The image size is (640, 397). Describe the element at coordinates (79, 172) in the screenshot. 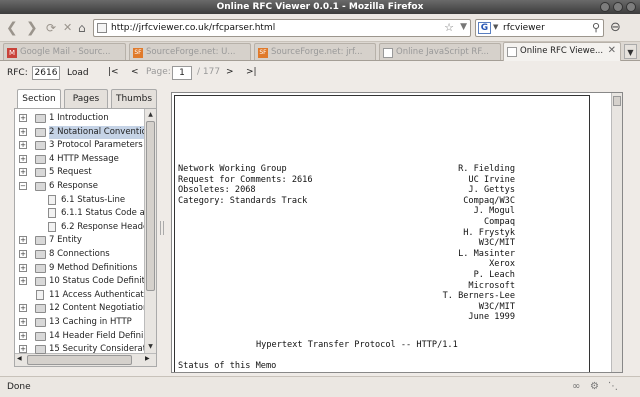

I see `tree-item: +5 Request` at that location.